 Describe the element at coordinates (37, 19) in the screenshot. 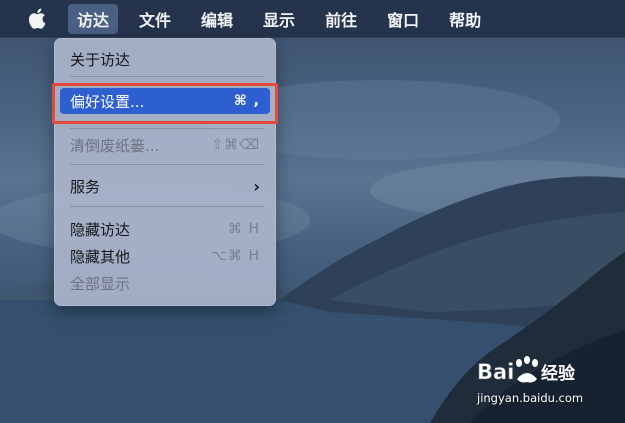

I see `apple-icon` at that location.